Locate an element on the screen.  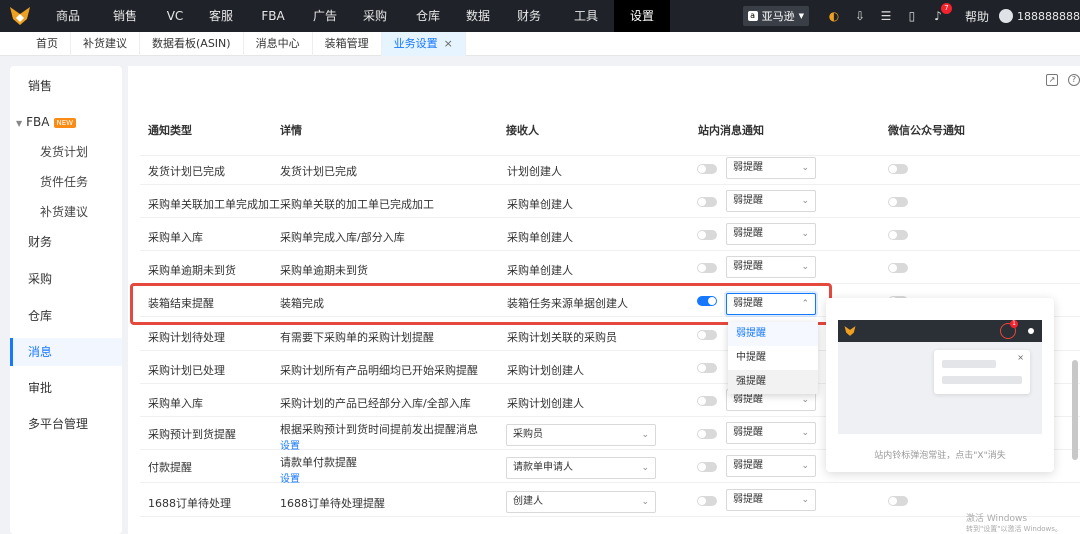
help-link: 帮助 is located at coordinates (977, 16).